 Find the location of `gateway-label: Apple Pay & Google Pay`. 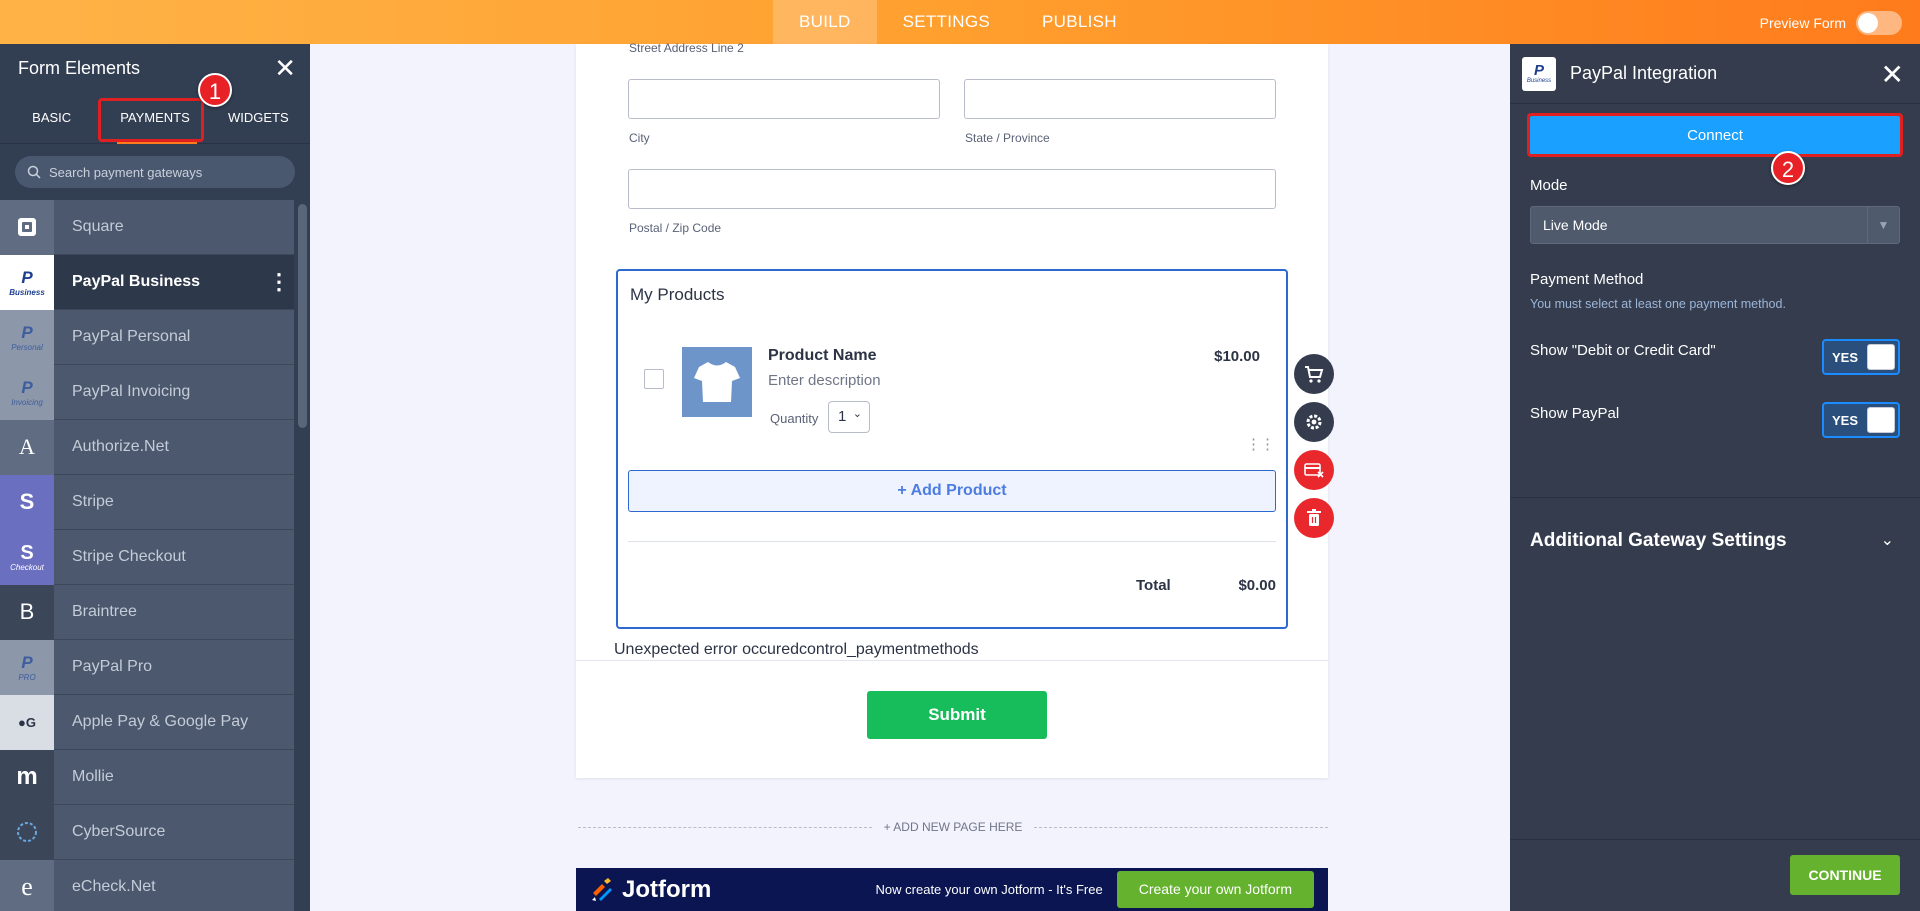

gateway-label: Apple Pay & Google Pay is located at coordinates (160, 721).